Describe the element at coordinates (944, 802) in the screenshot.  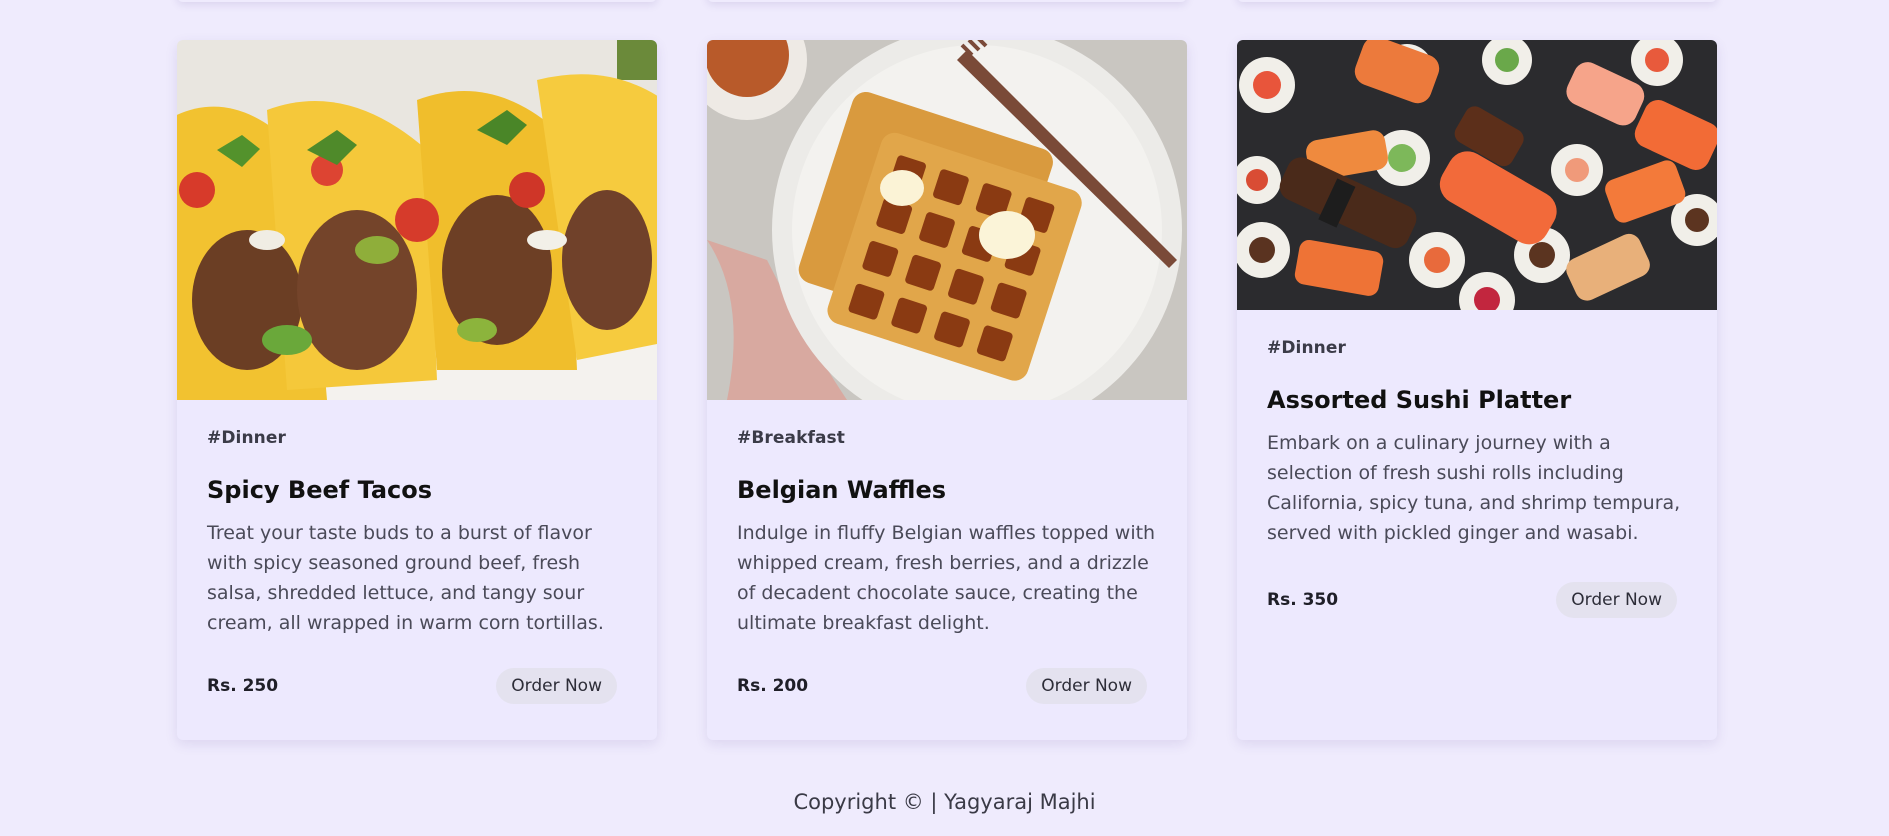
I see `copyright-footer: Copyright © | Yagyaraj Majhi` at that location.